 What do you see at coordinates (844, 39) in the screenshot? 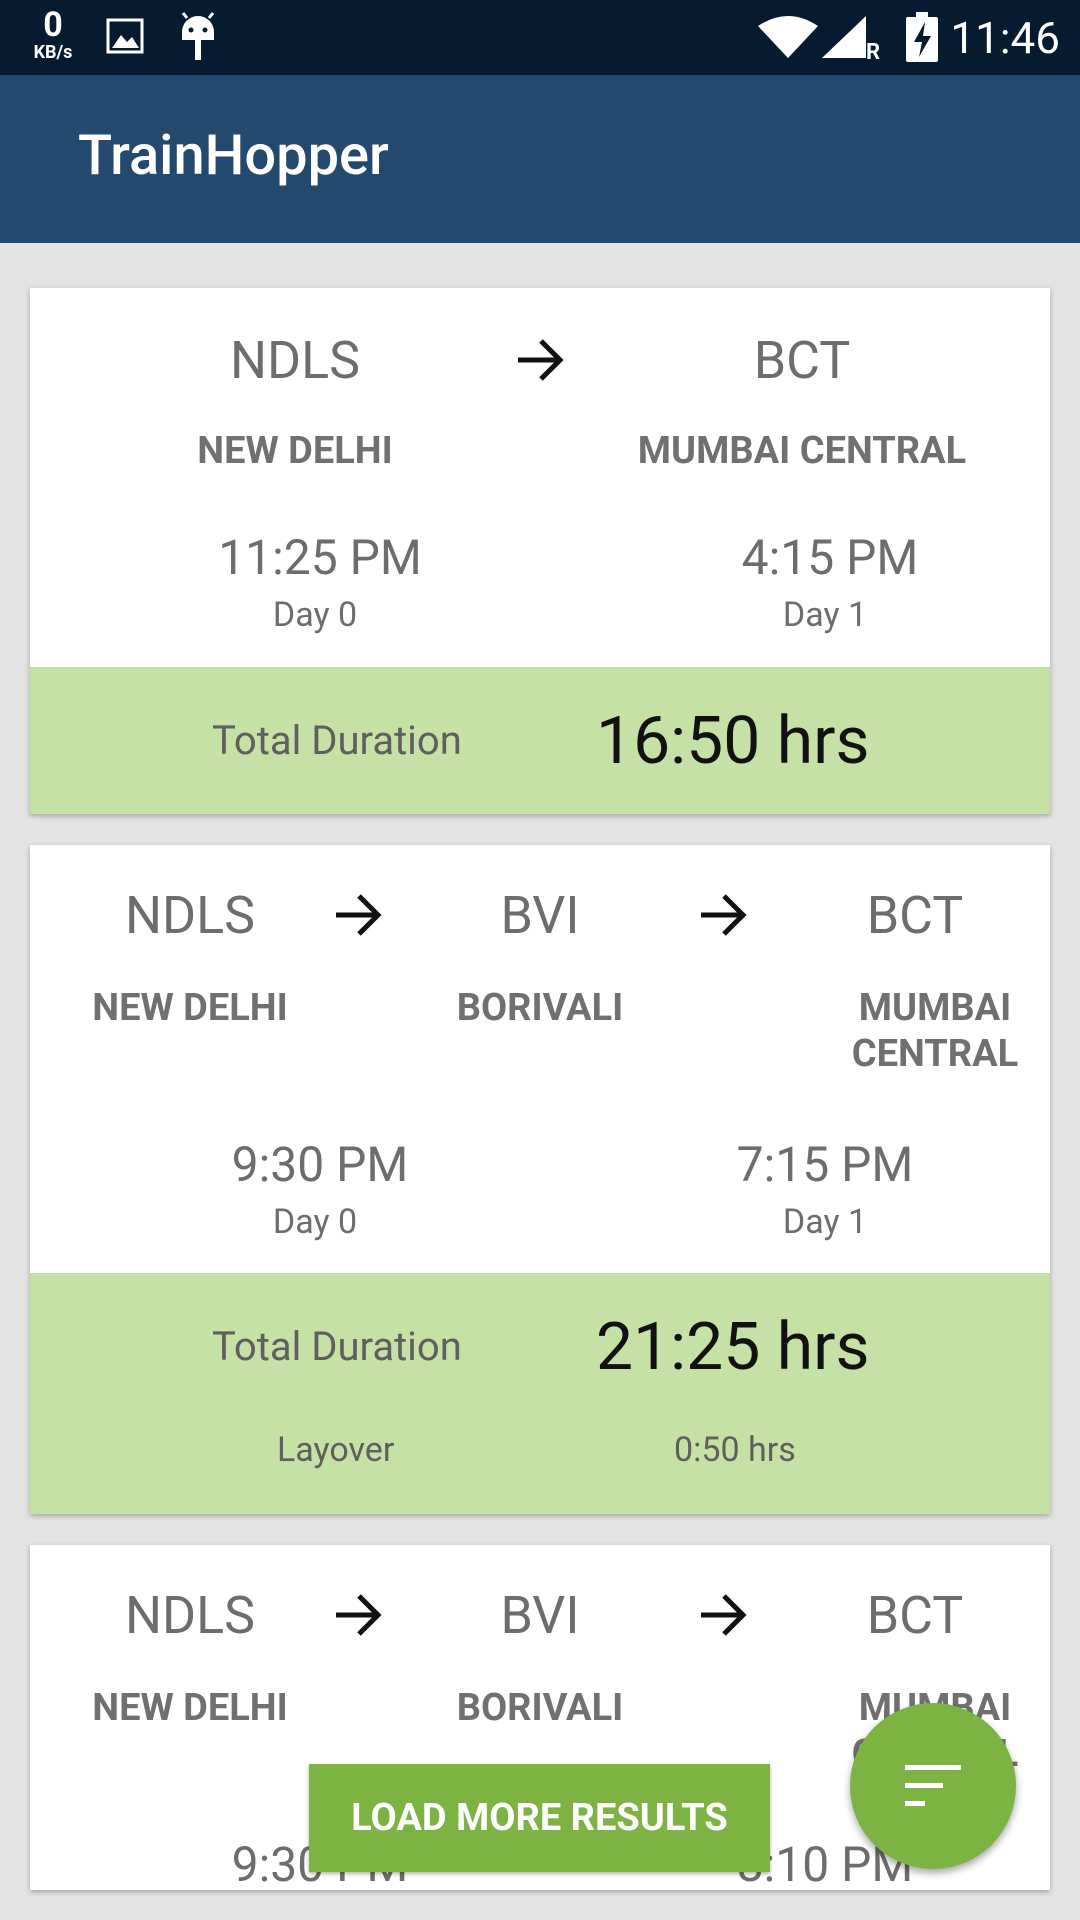
I see `signal-icon` at bounding box center [844, 39].